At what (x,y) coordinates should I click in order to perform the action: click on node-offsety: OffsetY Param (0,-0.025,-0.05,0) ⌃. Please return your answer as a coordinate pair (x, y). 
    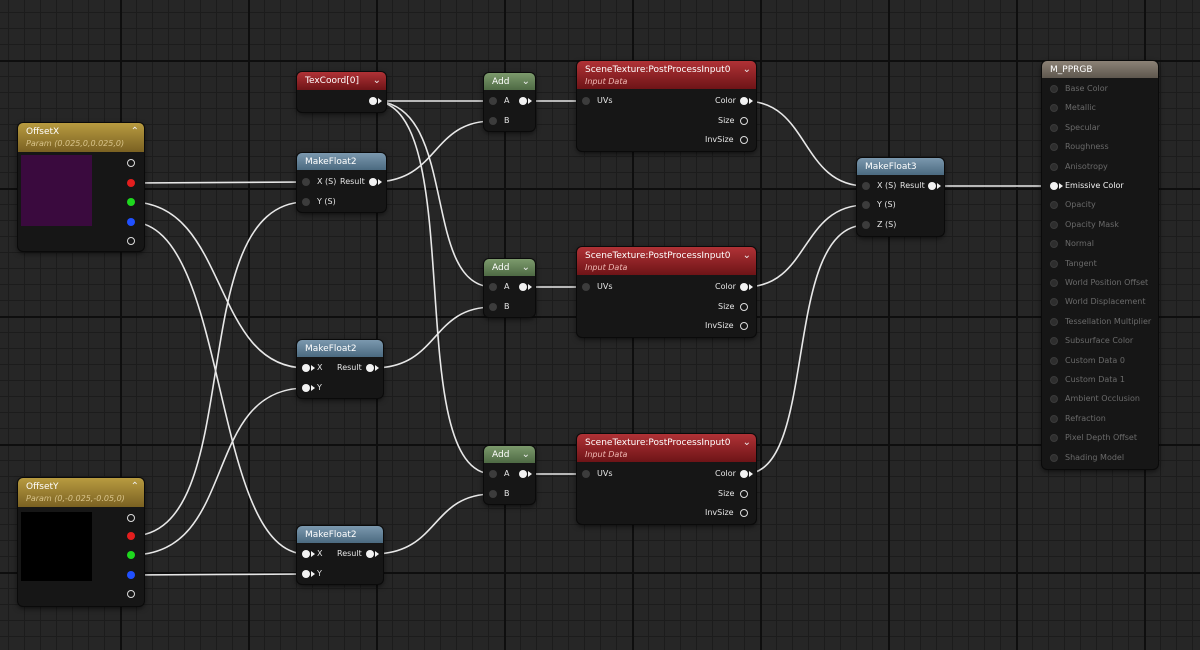
    Looking at the image, I should click on (81, 542).